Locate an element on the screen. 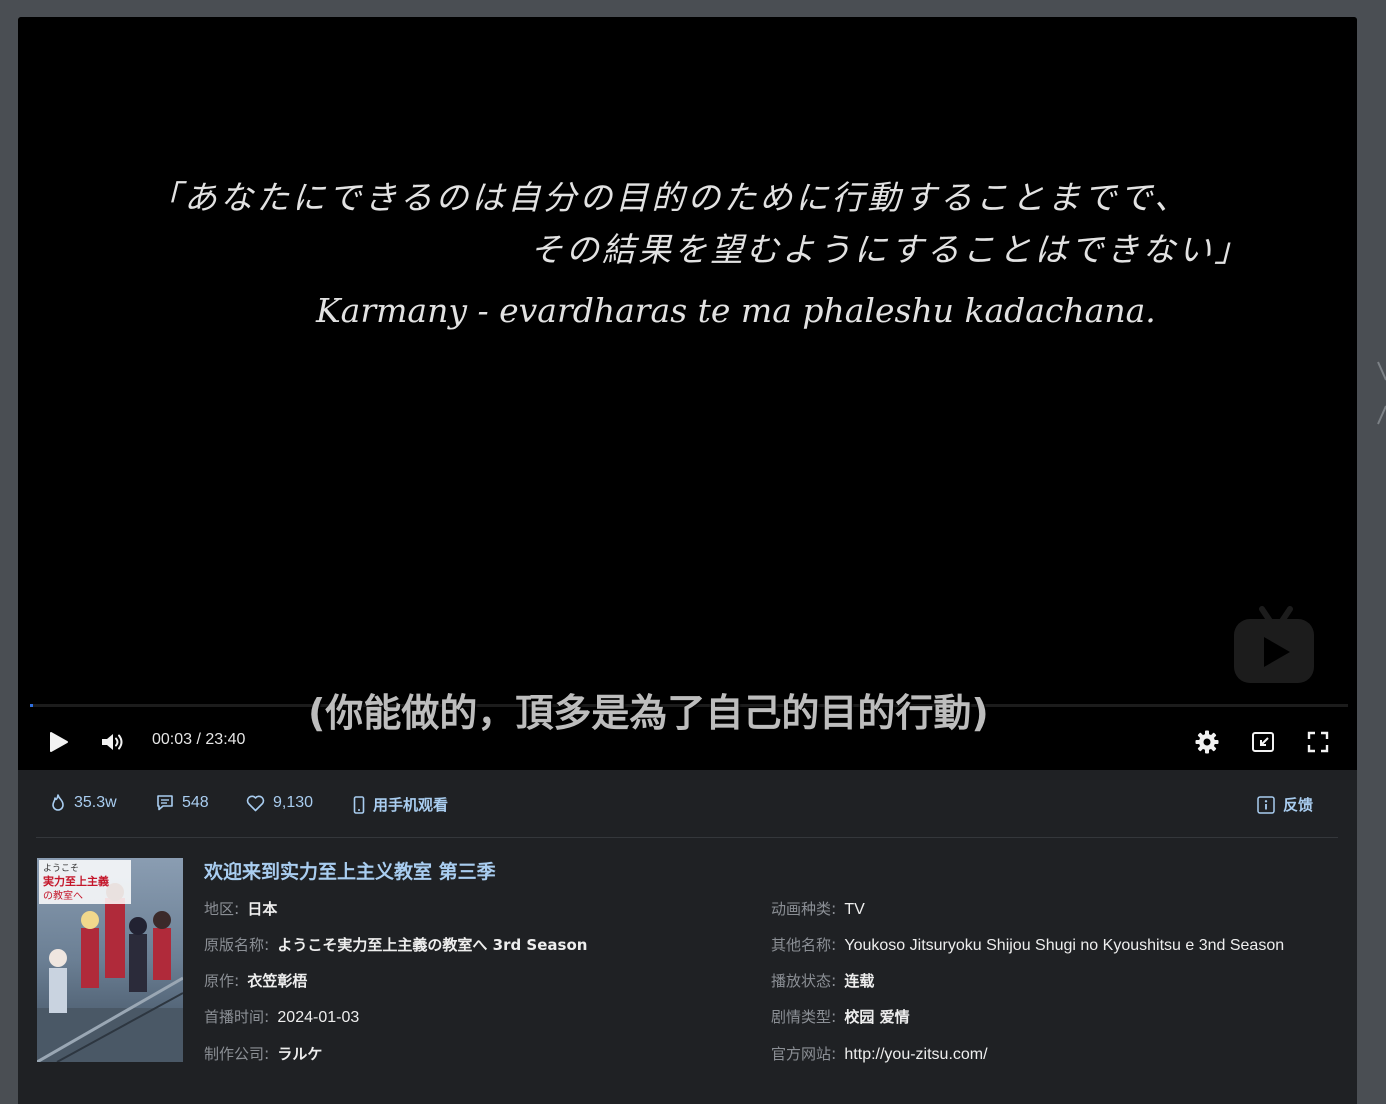 This screenshot has width=1386, height=1104. watch-on-mobile-button: 用手机观看 is located at coordinates (400, 804).